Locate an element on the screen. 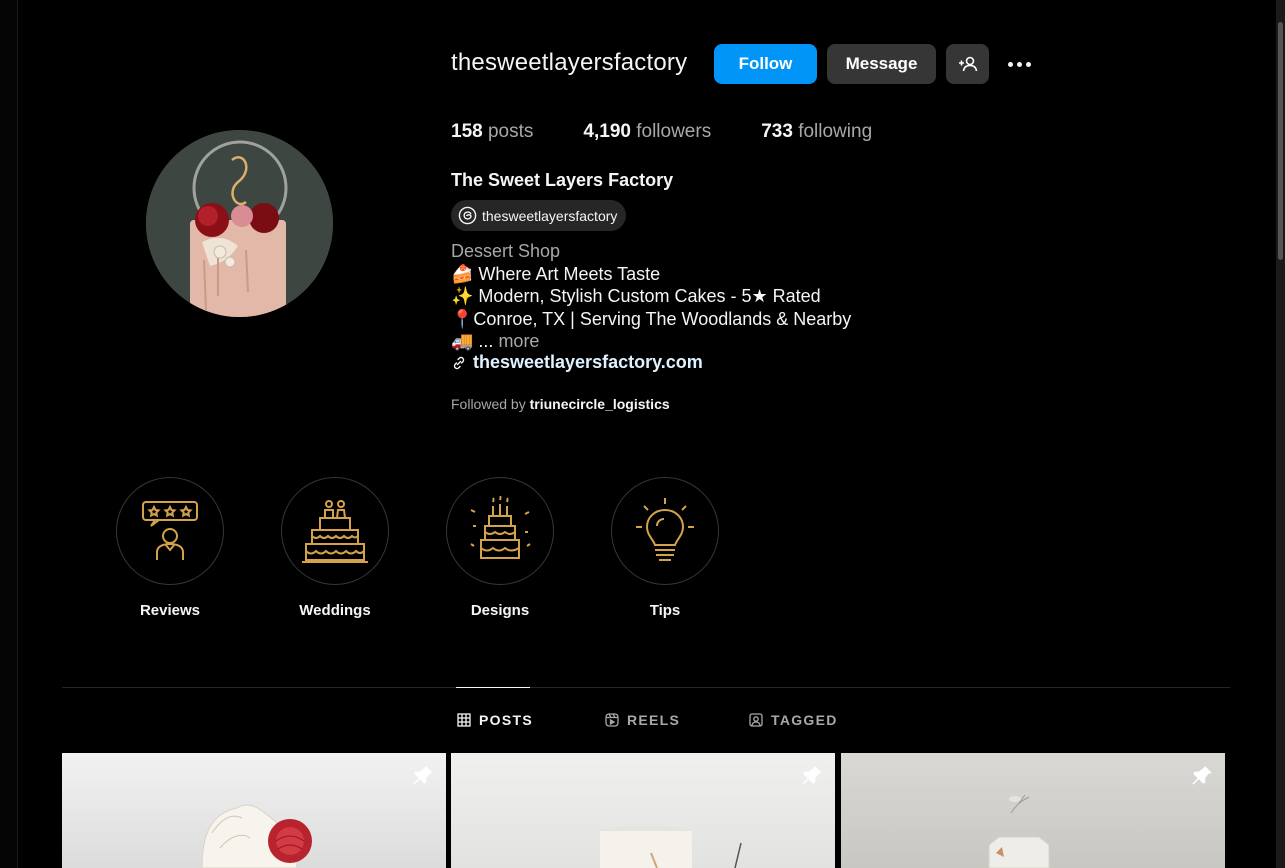  website-link: thesweetlayersfactory.com is located at coordinates (577, 362).